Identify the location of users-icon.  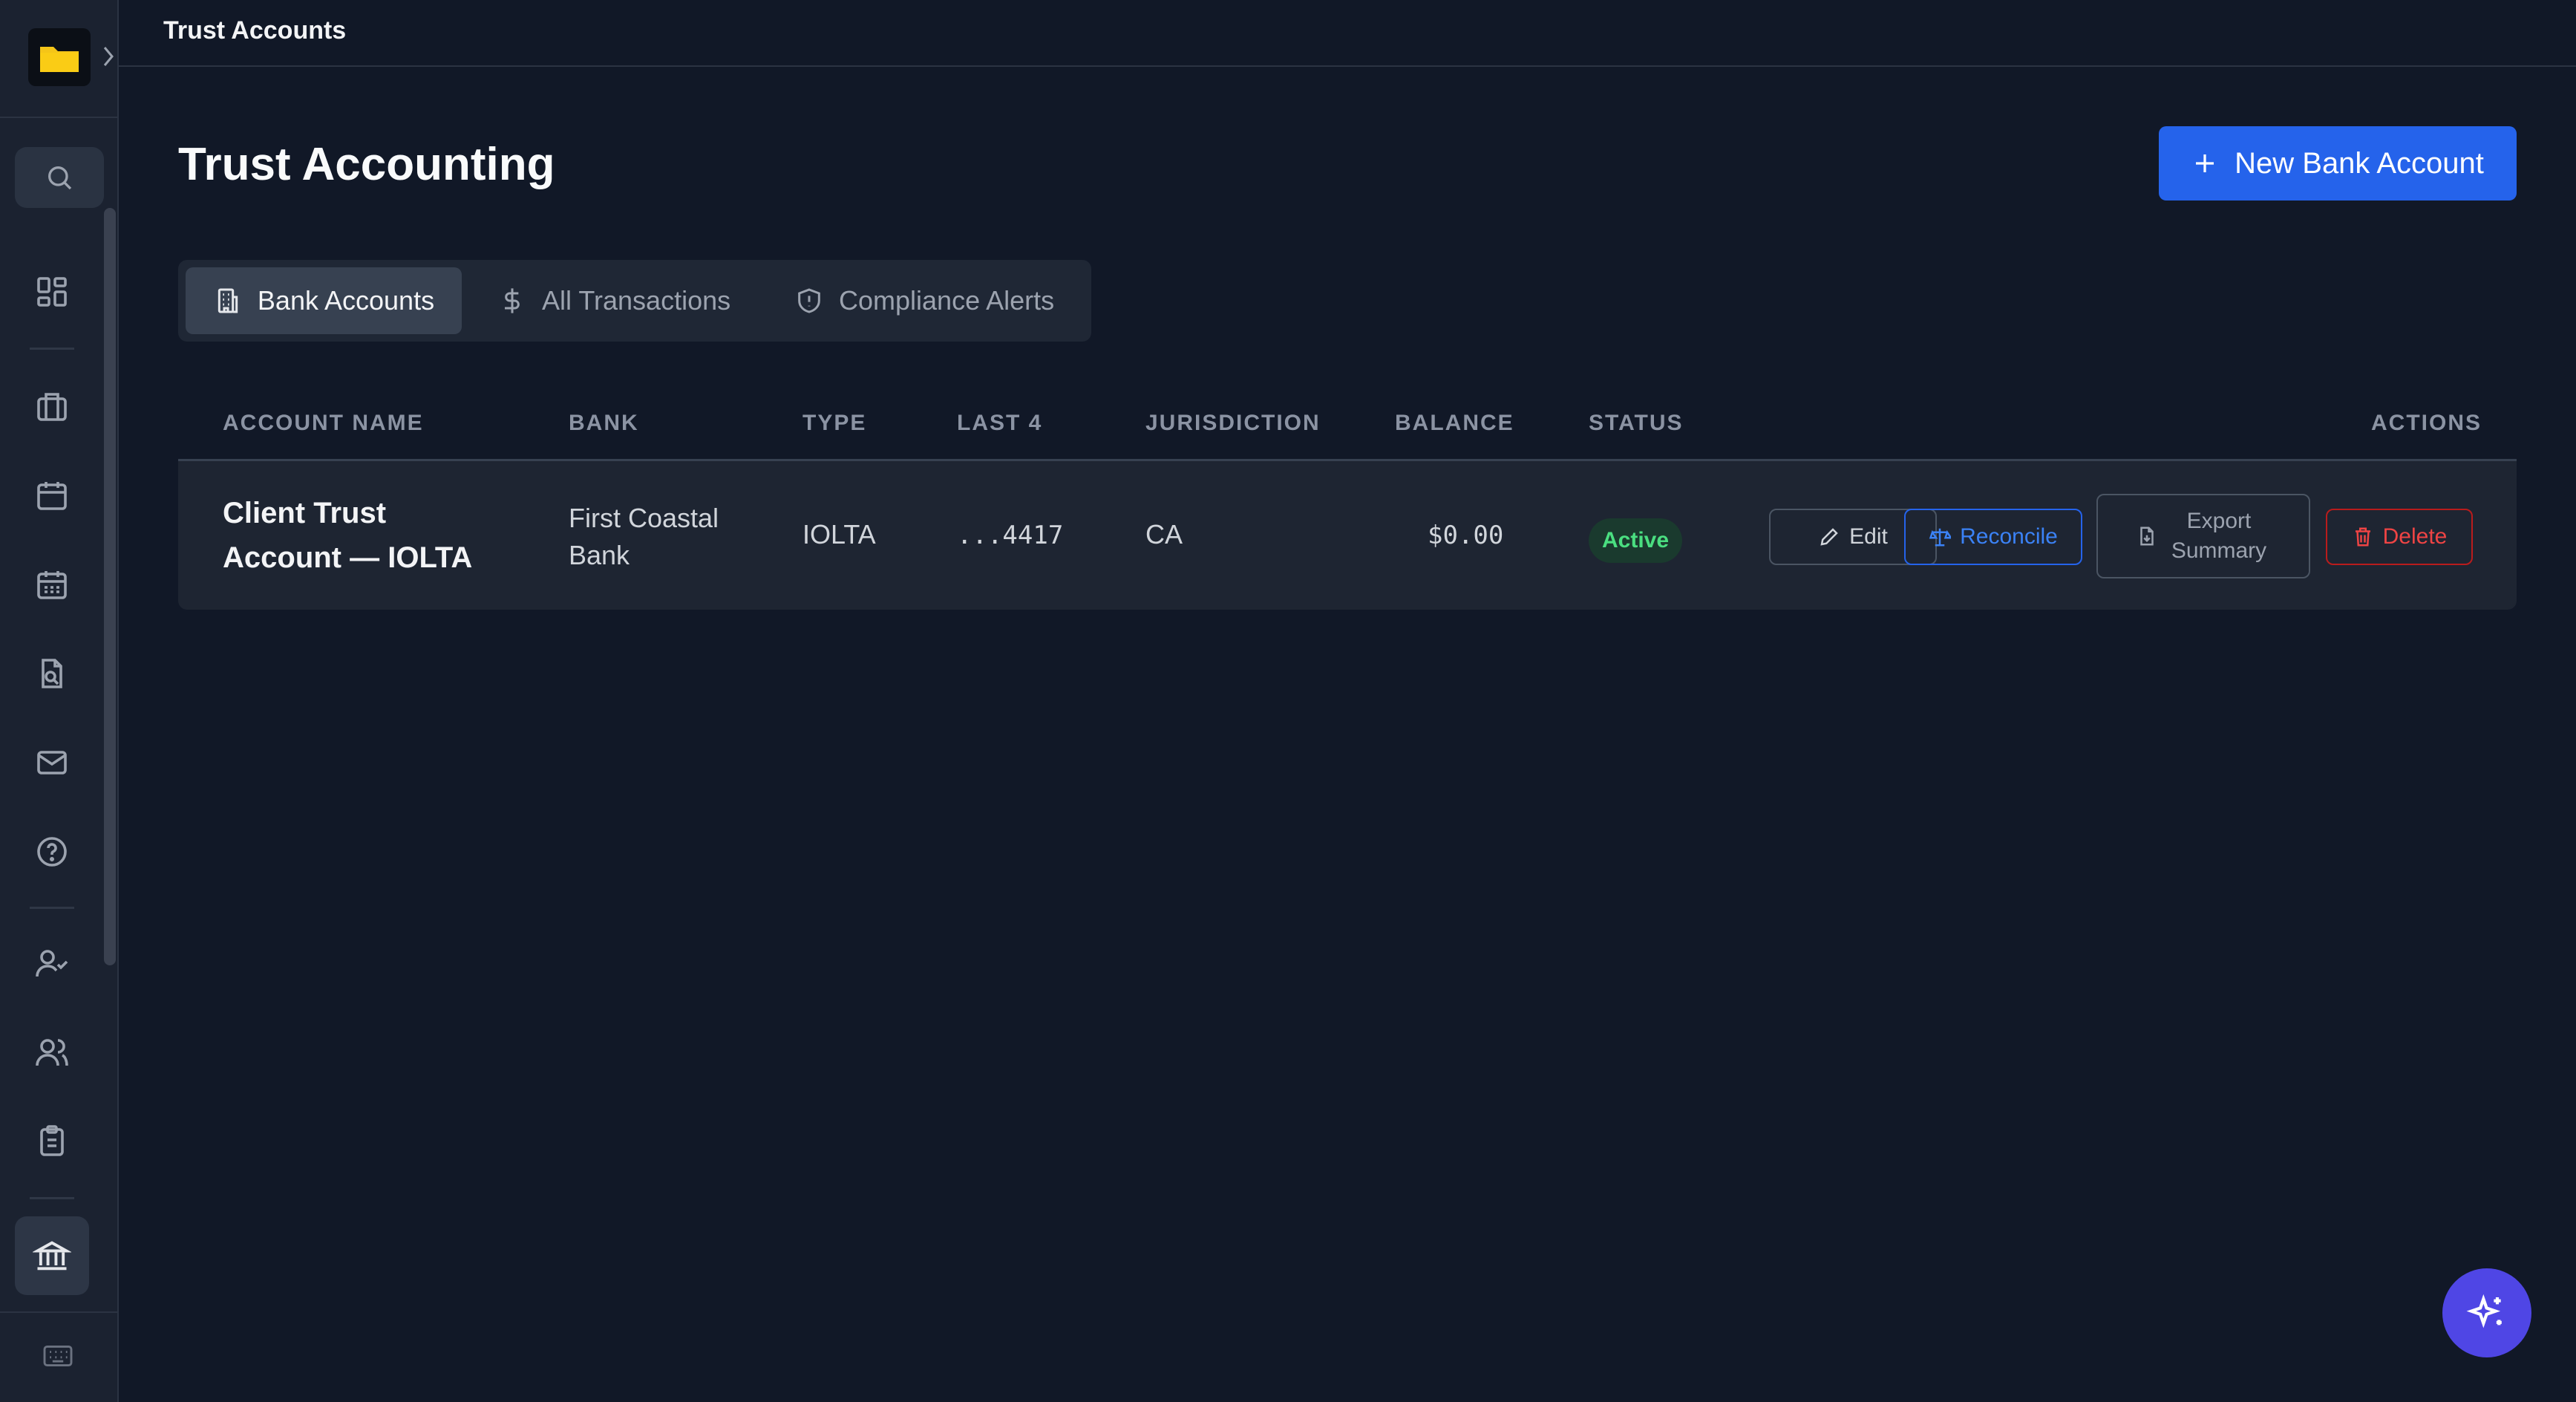
(52, 1052).